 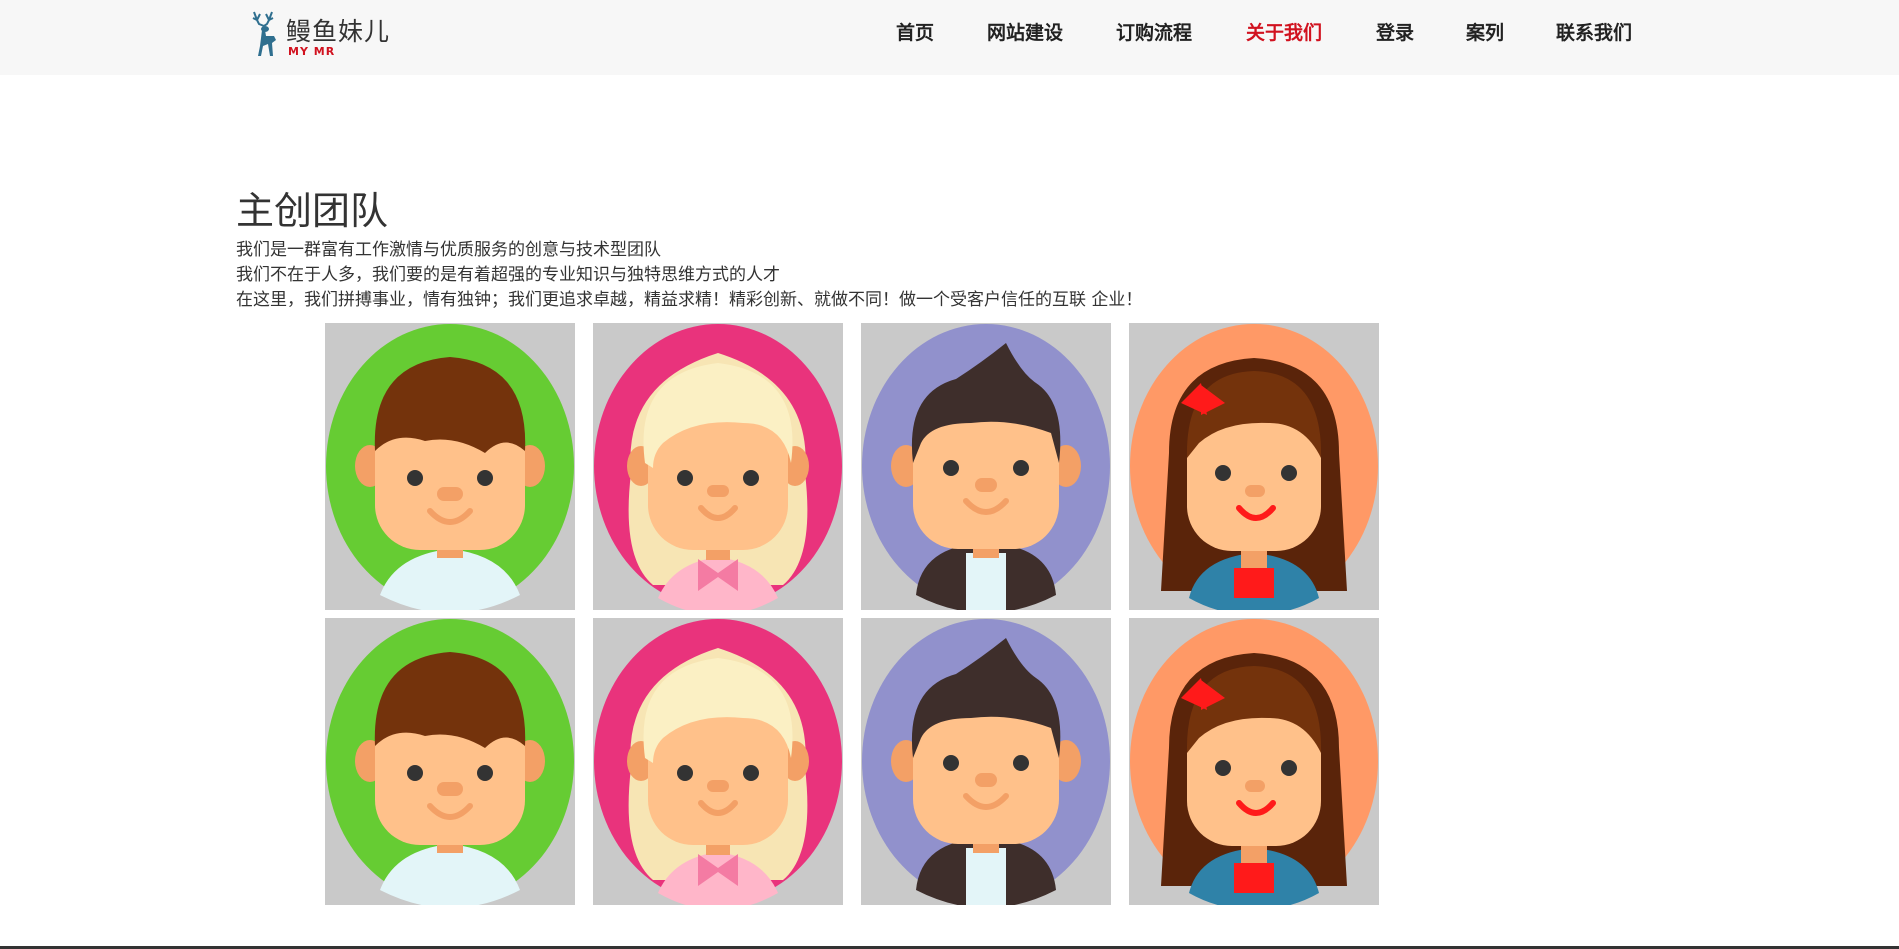 I want to click on nav-login: 登录, so click(x=1395, y=31).